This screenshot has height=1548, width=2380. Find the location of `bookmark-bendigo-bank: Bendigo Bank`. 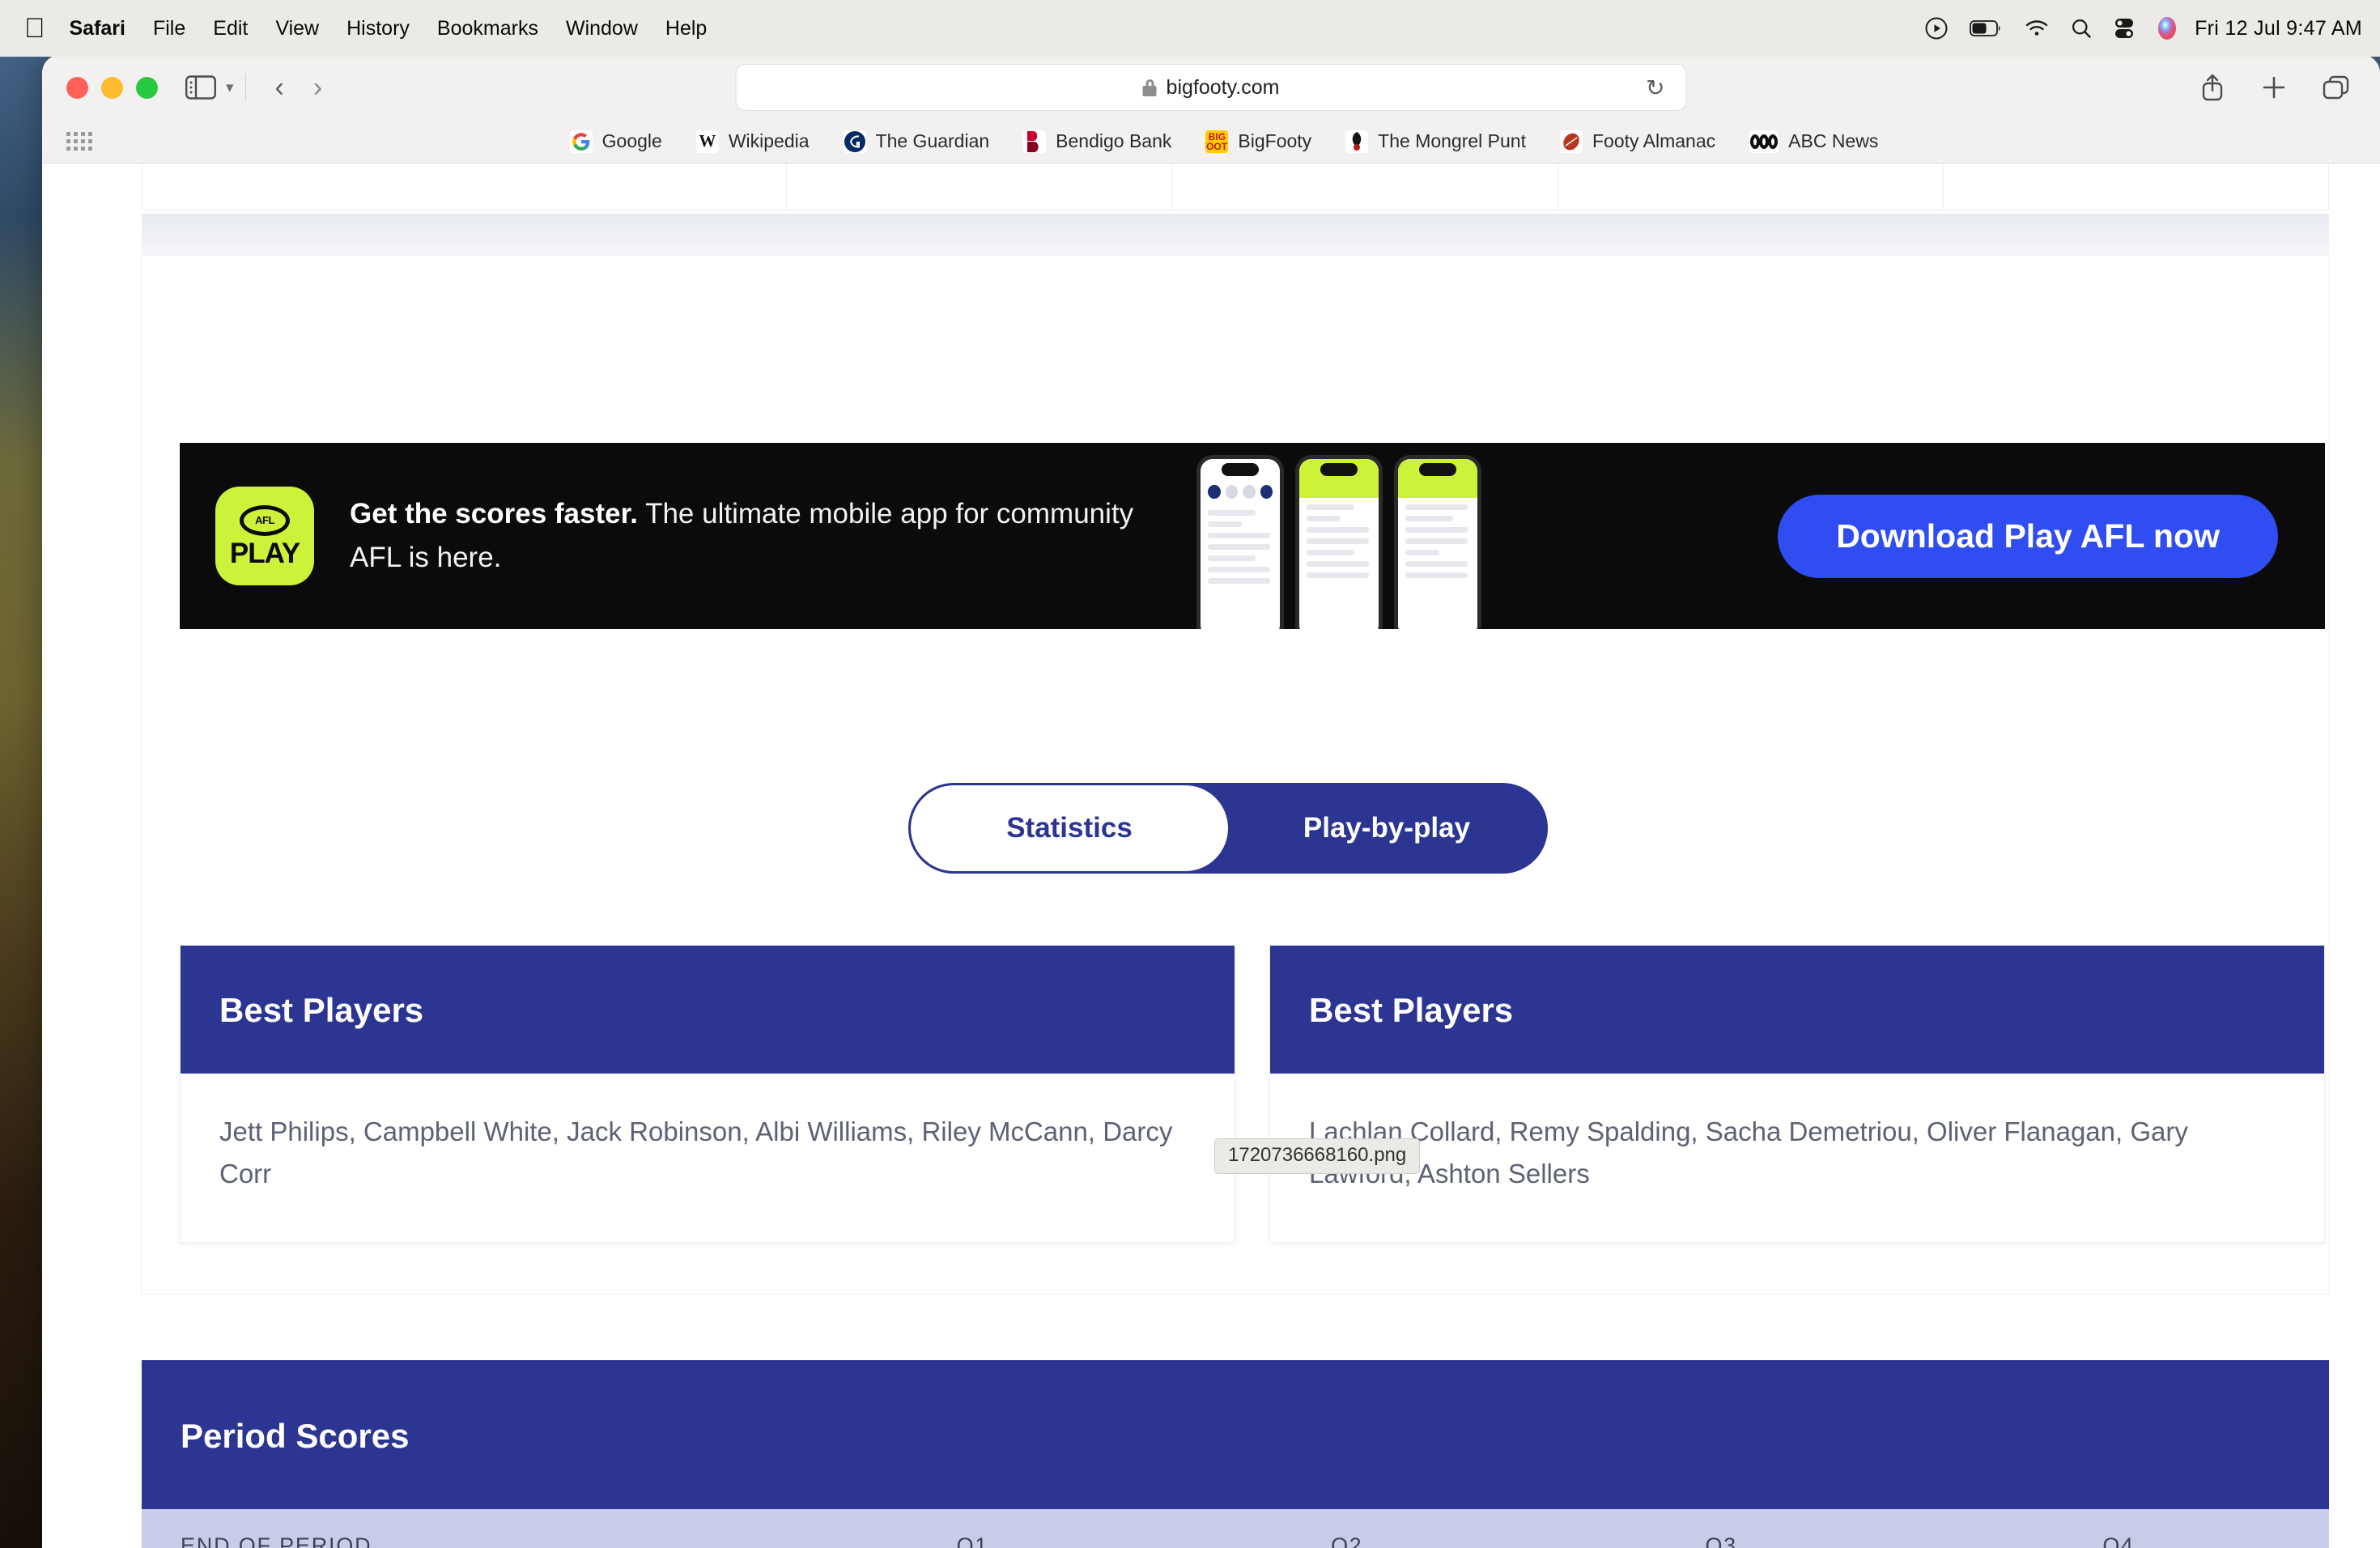

bookmark-bendigo-bank: Bendigo Bank is located at coordinates (1097, 141).